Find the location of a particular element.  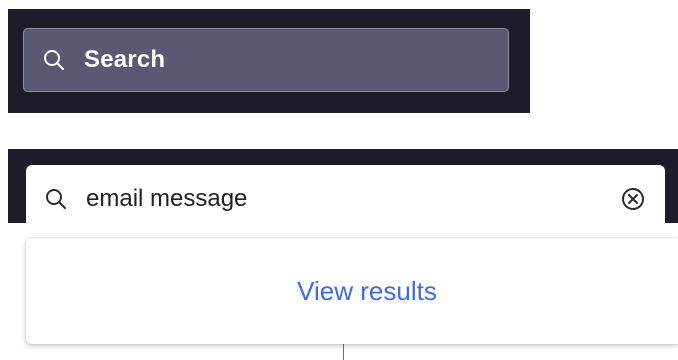

search-box-collapsed: Search is located at coordinates (266, 60).